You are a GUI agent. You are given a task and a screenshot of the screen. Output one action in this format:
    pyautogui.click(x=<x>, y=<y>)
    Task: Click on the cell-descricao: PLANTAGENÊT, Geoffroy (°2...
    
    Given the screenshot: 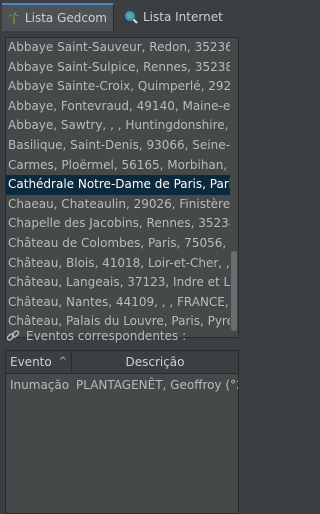 What is the action you would take?
    pyautogui.click(x=157, y=385)
    